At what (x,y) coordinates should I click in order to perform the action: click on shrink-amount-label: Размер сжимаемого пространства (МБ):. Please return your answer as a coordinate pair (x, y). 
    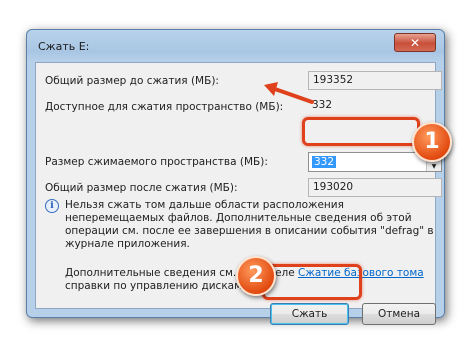
    Looking at the image, I should click on (156, 162).